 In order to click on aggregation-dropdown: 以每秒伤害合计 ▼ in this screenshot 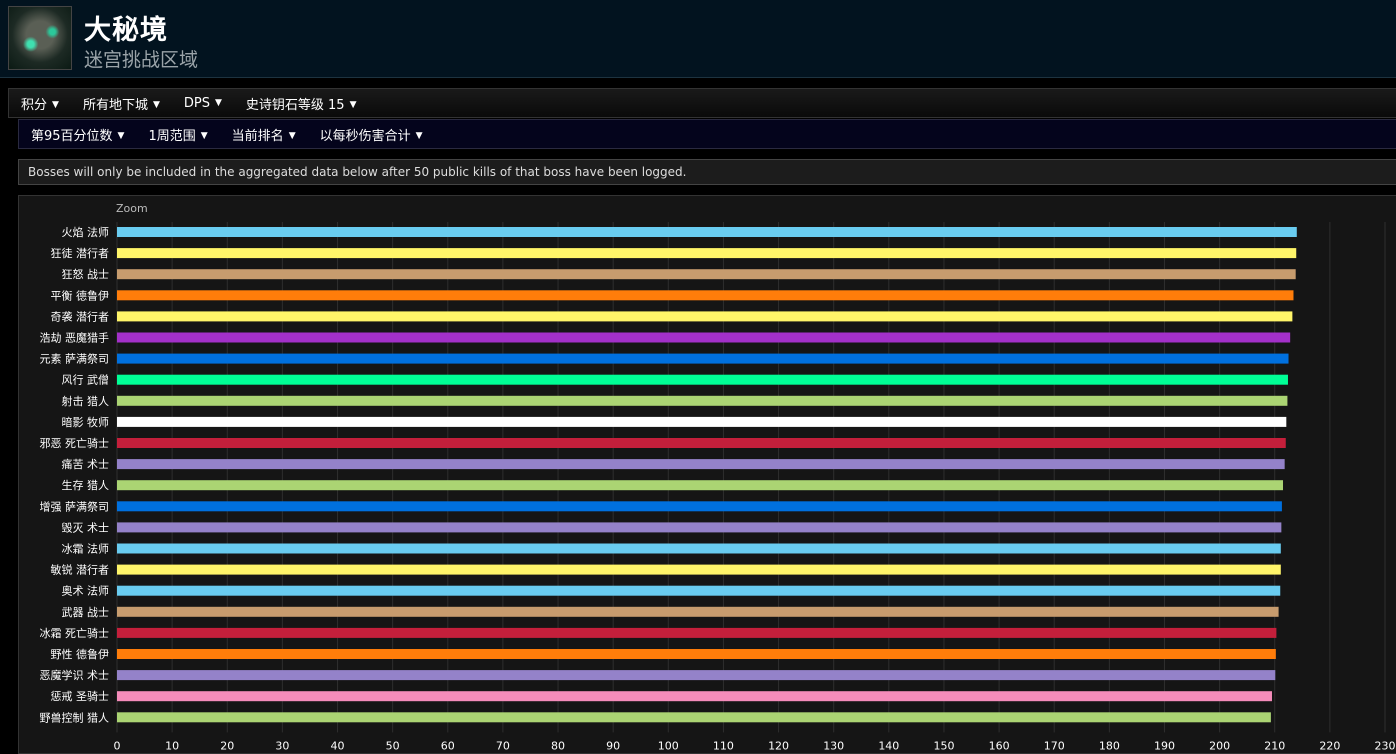, I will do `click(371, 134)`.